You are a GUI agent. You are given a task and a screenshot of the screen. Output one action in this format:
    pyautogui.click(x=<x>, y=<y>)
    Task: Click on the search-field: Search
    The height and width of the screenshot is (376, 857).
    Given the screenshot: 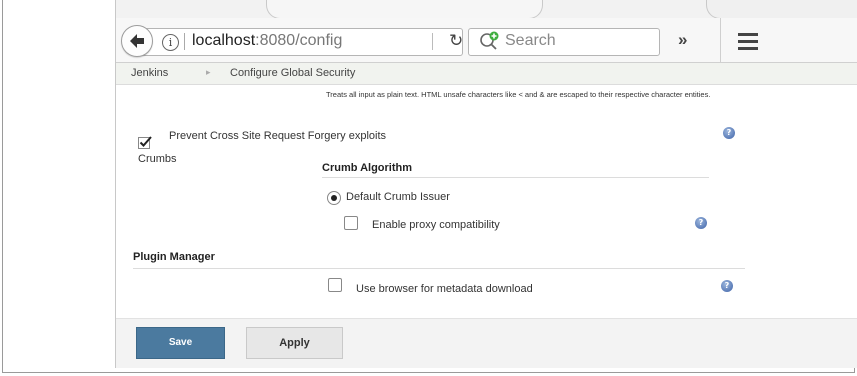 What is the action you would take?
    pyautogui.click(x=564, y=42)
    